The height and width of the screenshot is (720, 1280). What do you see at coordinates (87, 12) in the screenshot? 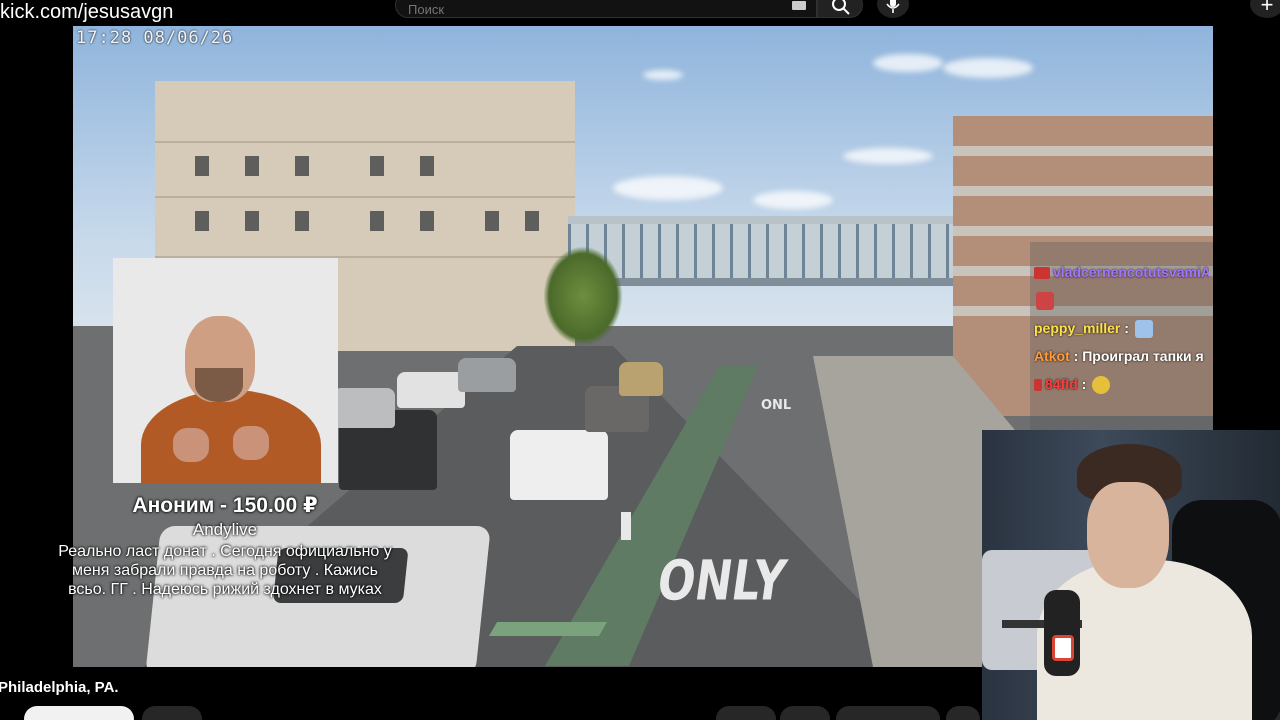
I see `channel-url-overlay: kick.com/jesusavgn` at bounding box center [87, 12].